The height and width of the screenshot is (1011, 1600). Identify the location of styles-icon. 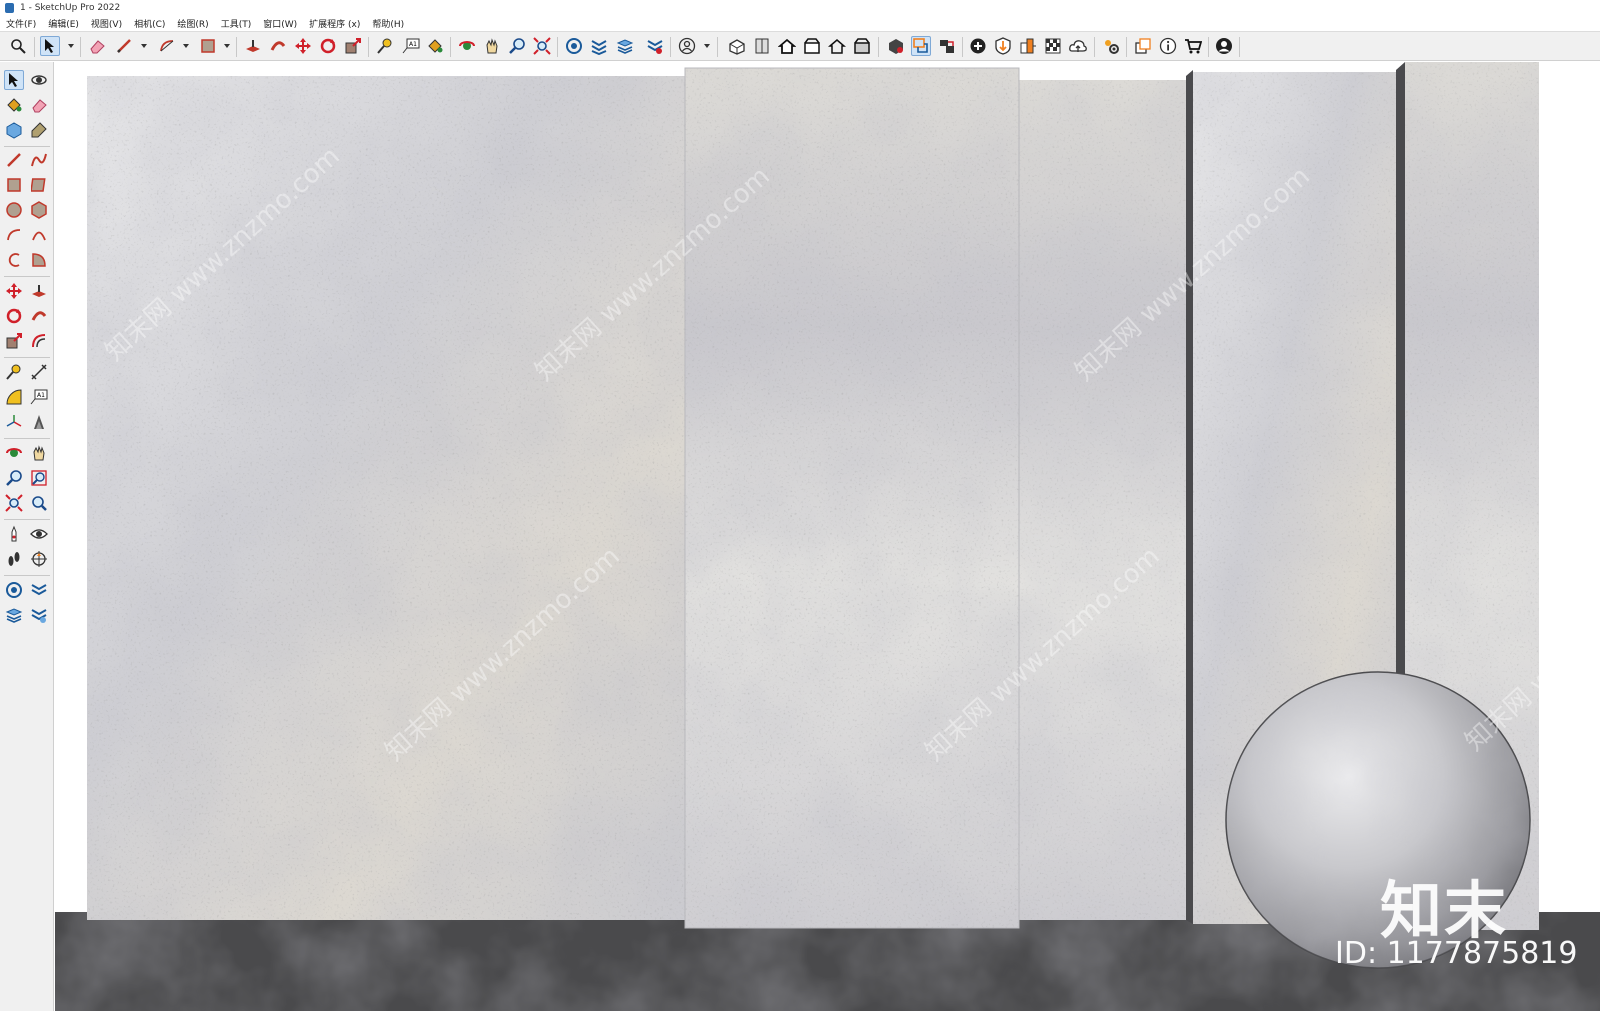
(655, 46).